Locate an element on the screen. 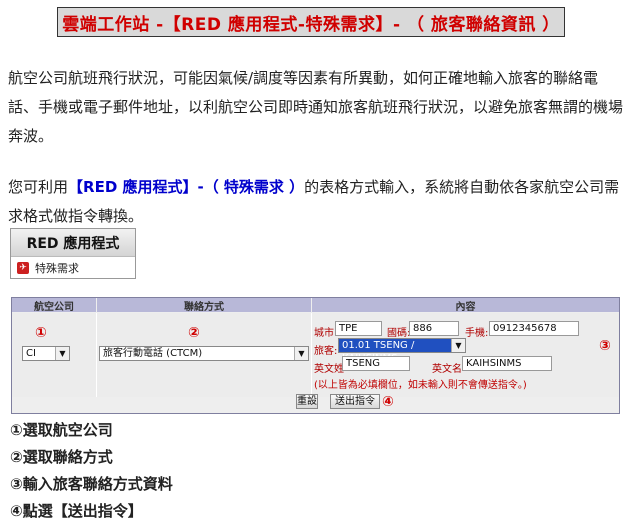 Image resolution: width=631 pixels, height=525 pixels. marker-2: ② is located at coordinates (194, 333).